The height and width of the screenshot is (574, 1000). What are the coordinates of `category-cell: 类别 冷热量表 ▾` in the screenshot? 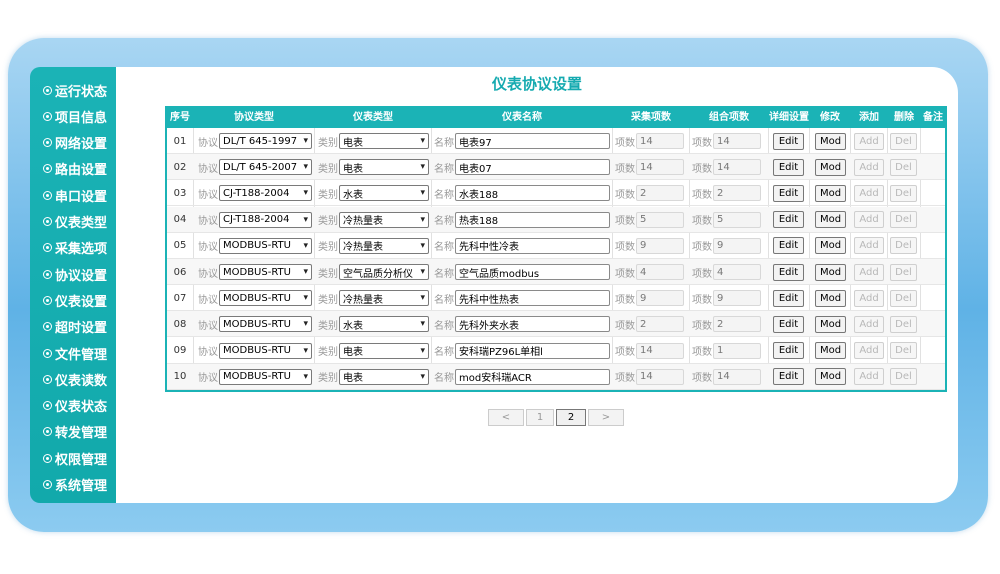 It's located at (373, 298).